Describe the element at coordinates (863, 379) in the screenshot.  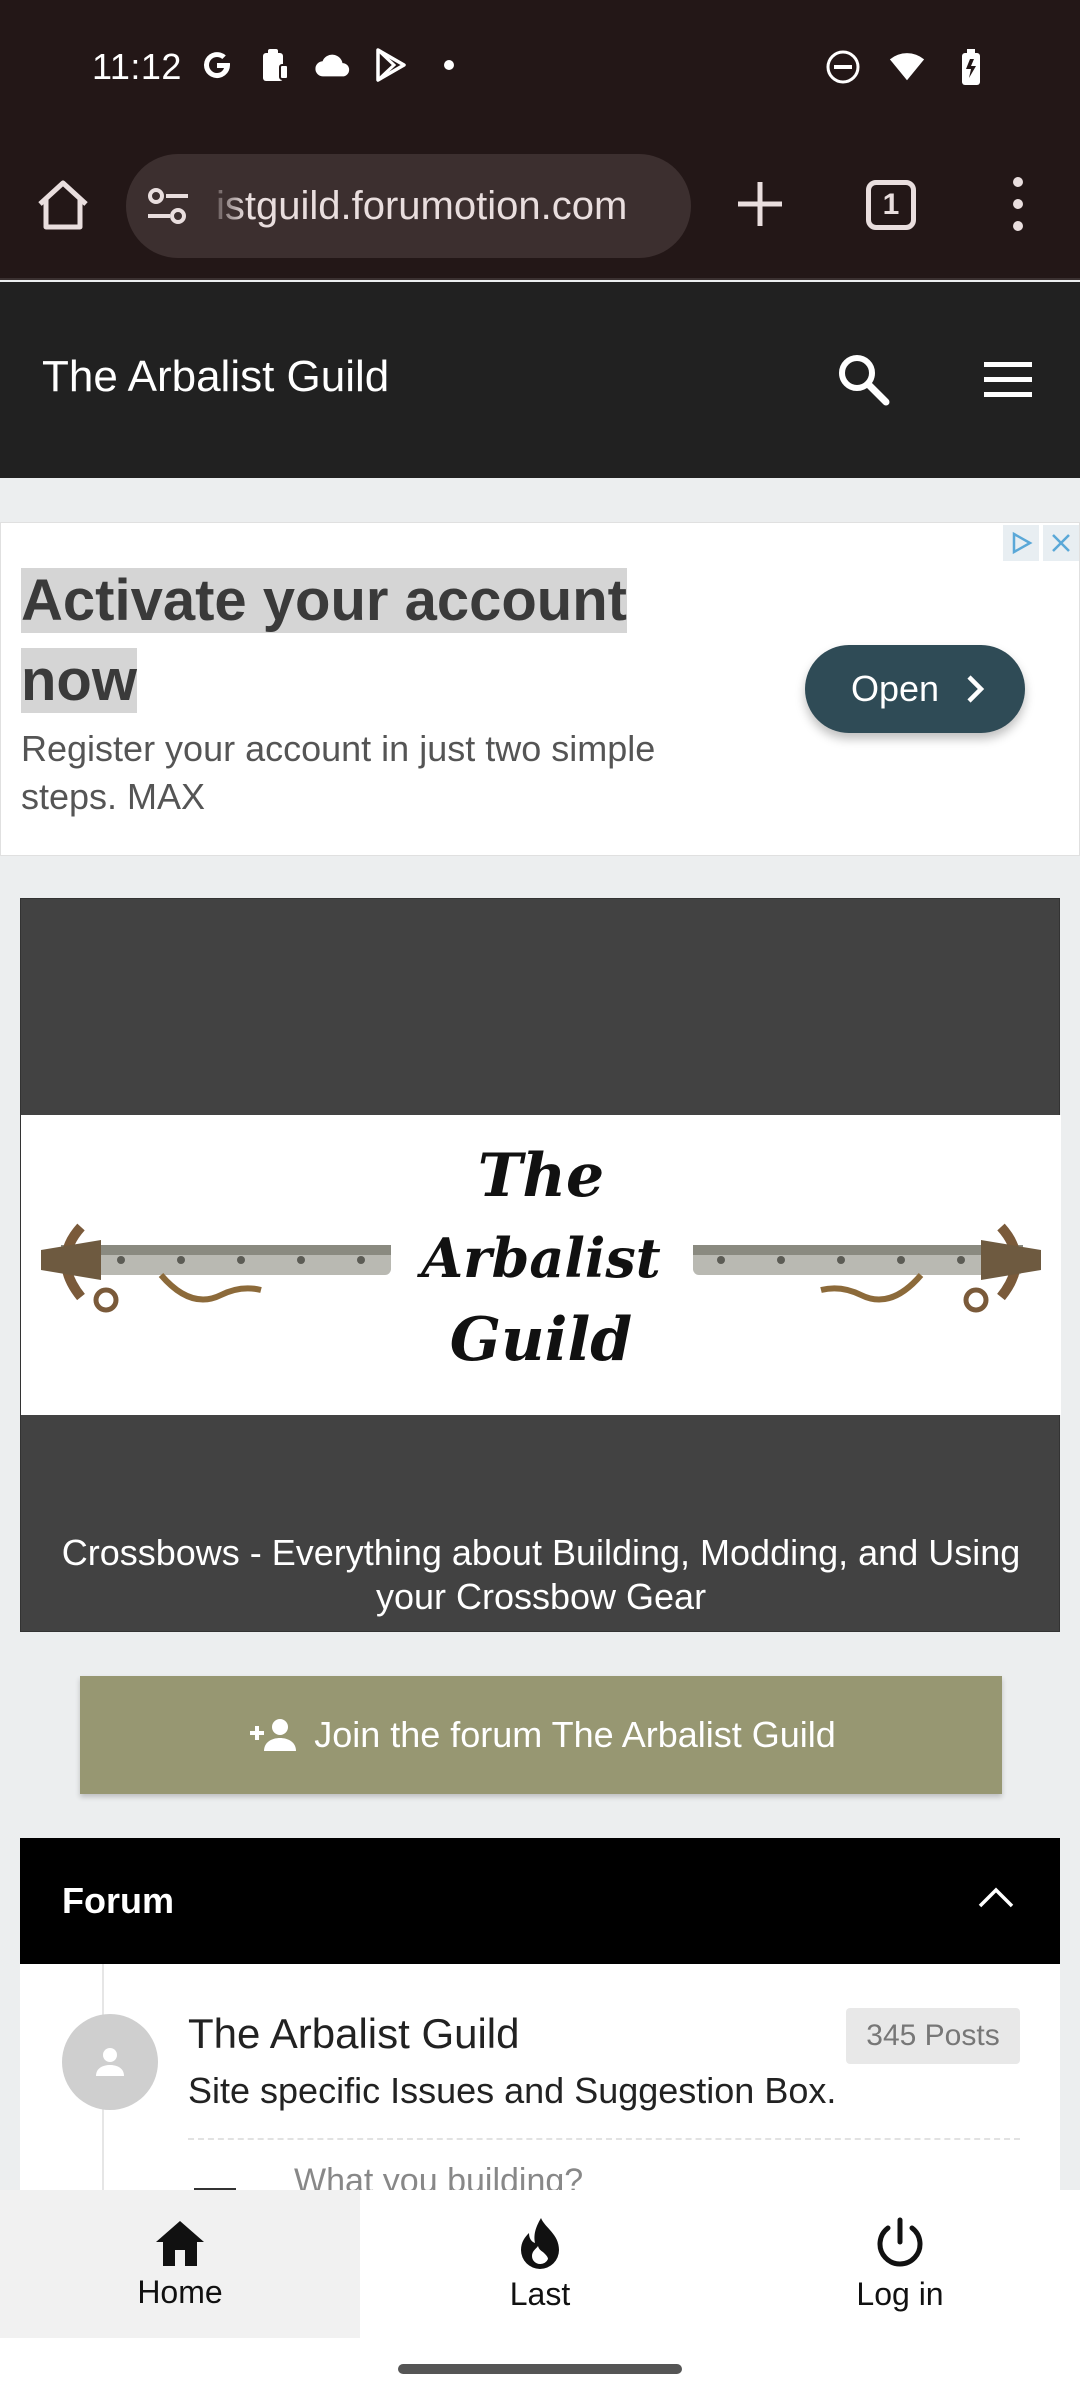
I see `search-icon` at that location.